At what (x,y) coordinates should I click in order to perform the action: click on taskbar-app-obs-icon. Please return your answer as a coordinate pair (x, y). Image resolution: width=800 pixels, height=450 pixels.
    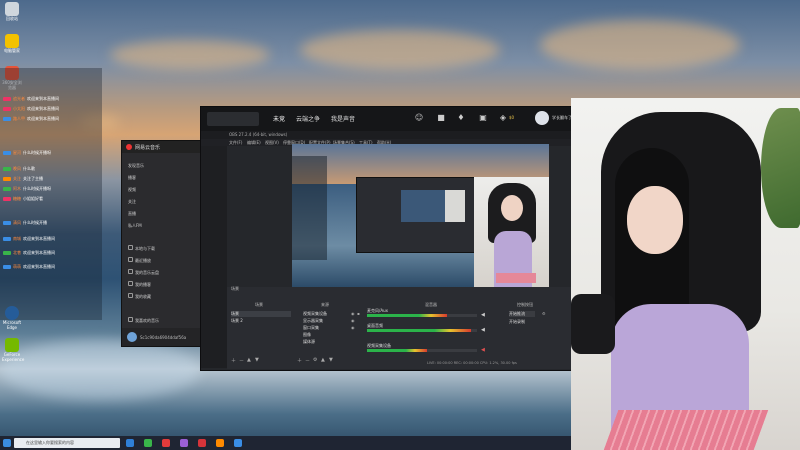
    Looking at the image, I should click on (238, 443).